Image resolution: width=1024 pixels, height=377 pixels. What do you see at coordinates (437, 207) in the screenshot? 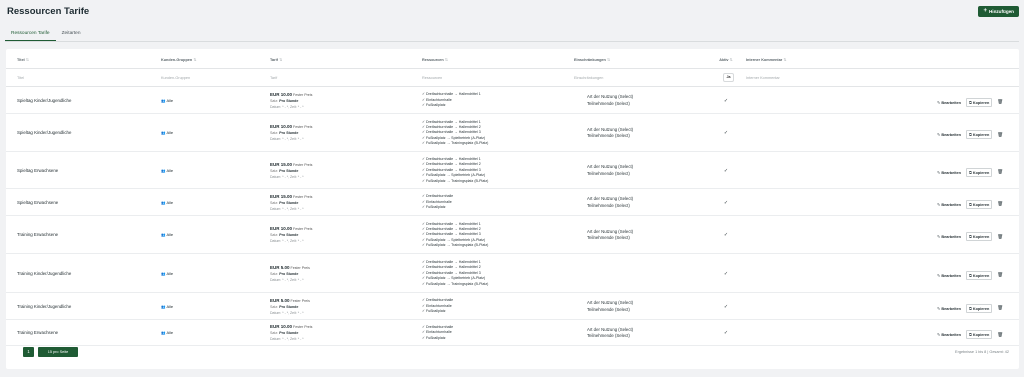
I see `resource-item: Fußballplatz` at bounding box center [437, 207].